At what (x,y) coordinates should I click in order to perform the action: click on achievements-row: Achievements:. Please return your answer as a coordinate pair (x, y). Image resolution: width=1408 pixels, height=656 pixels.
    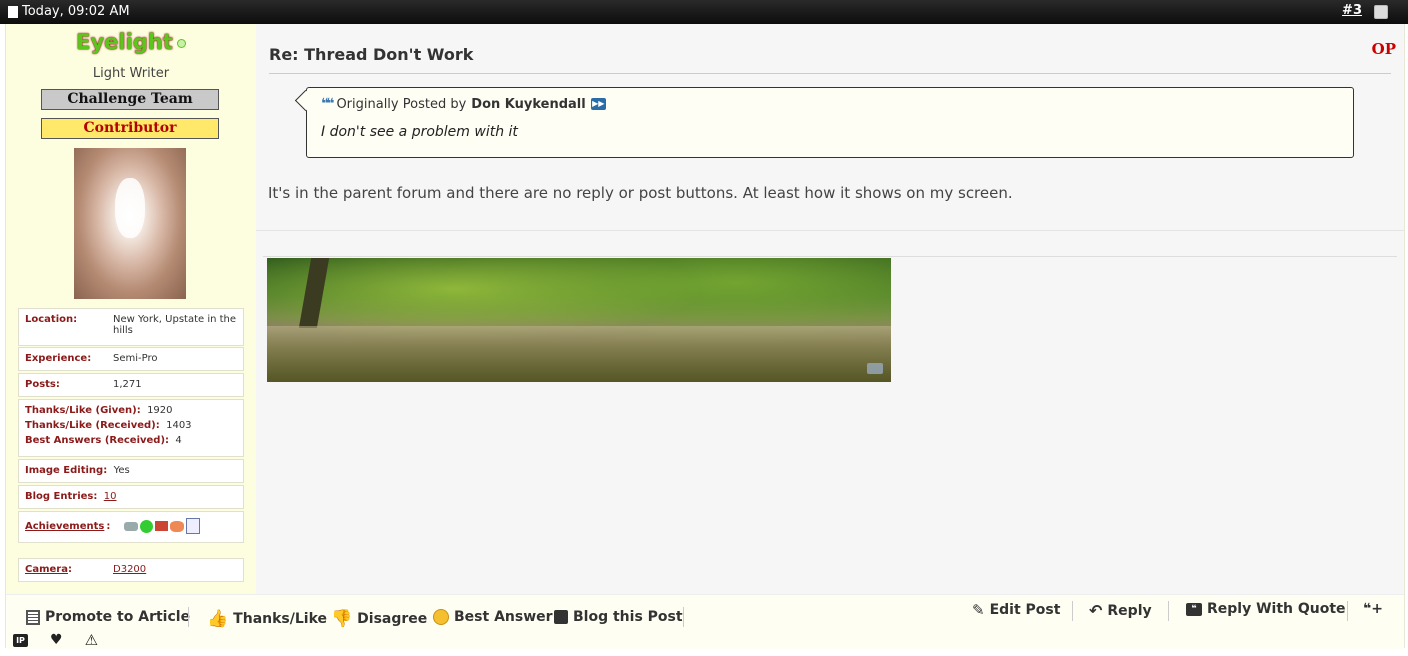
    Looking at the image, I should click on (113, 526).